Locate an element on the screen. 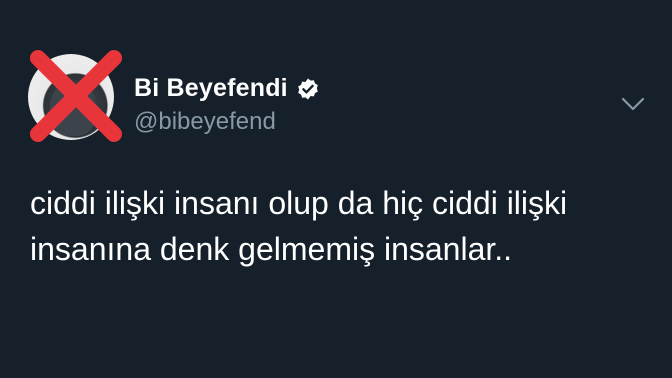  author-name-row: Bi Beyefendi is located at coordinates (227, 88).